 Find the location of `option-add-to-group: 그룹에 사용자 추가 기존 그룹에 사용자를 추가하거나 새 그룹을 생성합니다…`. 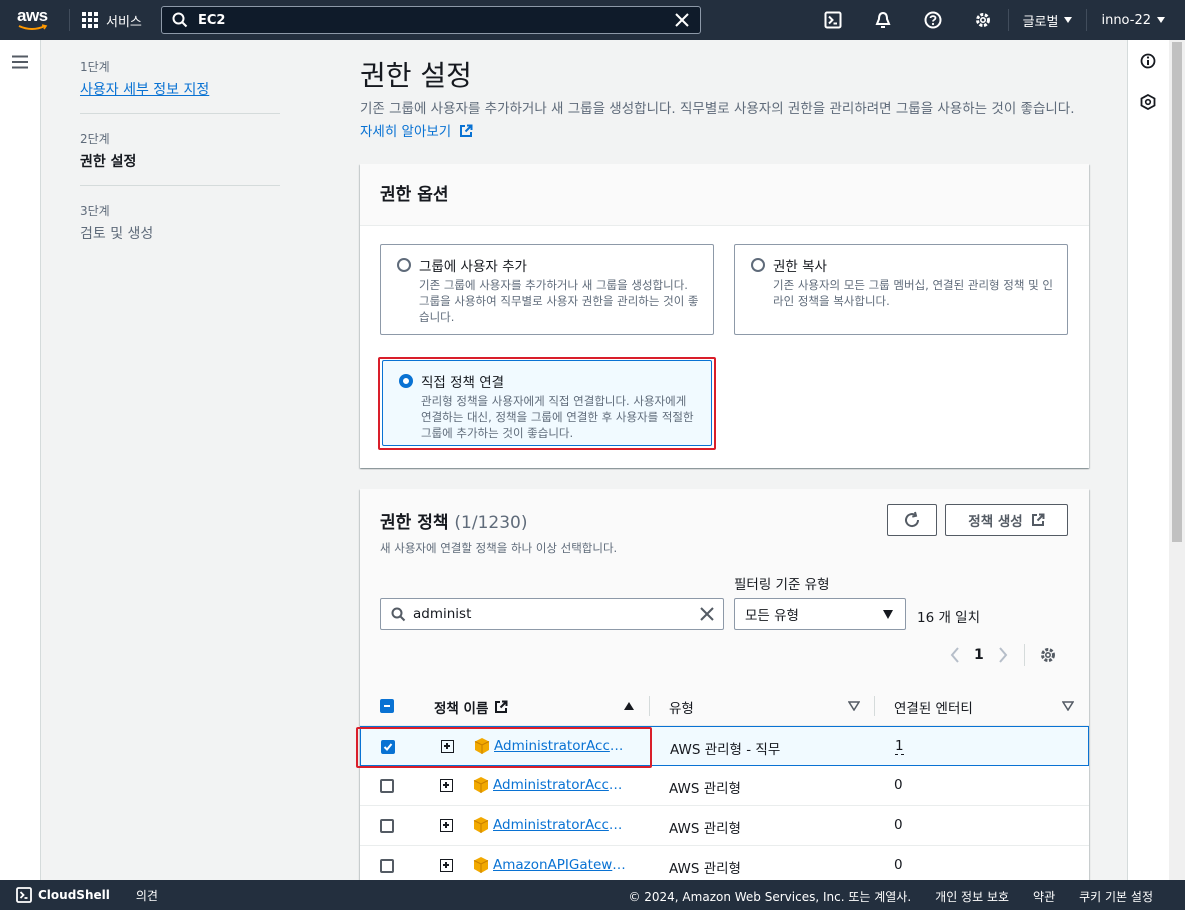

option-add-to-group: 그룹에 사용자 추가 기존 그룹에 사용자를 추가하거나 새 그룹을 생성합니다… is located at coordinates (547, 289).